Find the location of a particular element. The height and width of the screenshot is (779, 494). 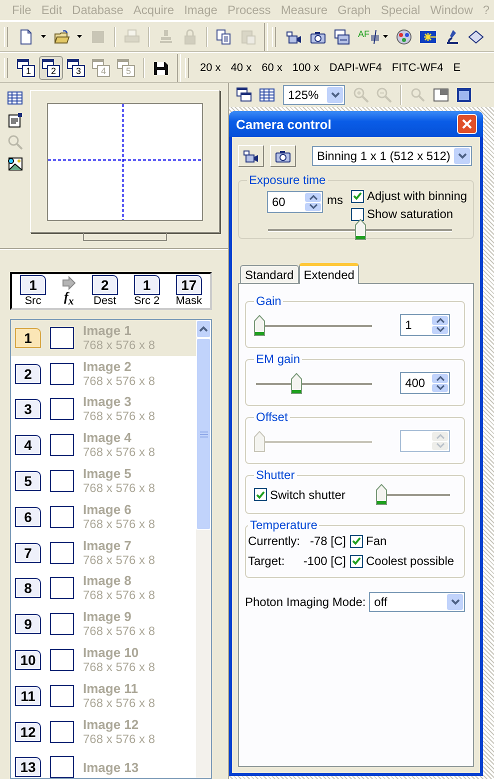

image-list-item: 10 Image 10 768 x 576 x 8 is located at coordinates (103, 660).